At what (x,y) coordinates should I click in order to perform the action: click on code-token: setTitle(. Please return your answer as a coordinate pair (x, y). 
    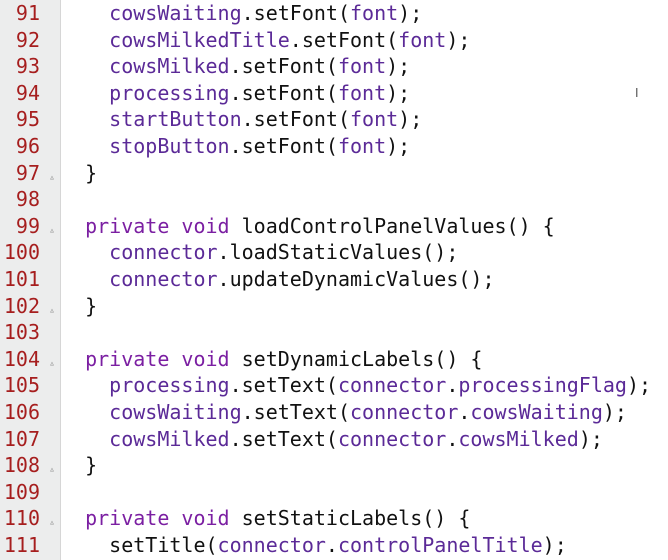
    Looking at the image, I should click on (163, 545).